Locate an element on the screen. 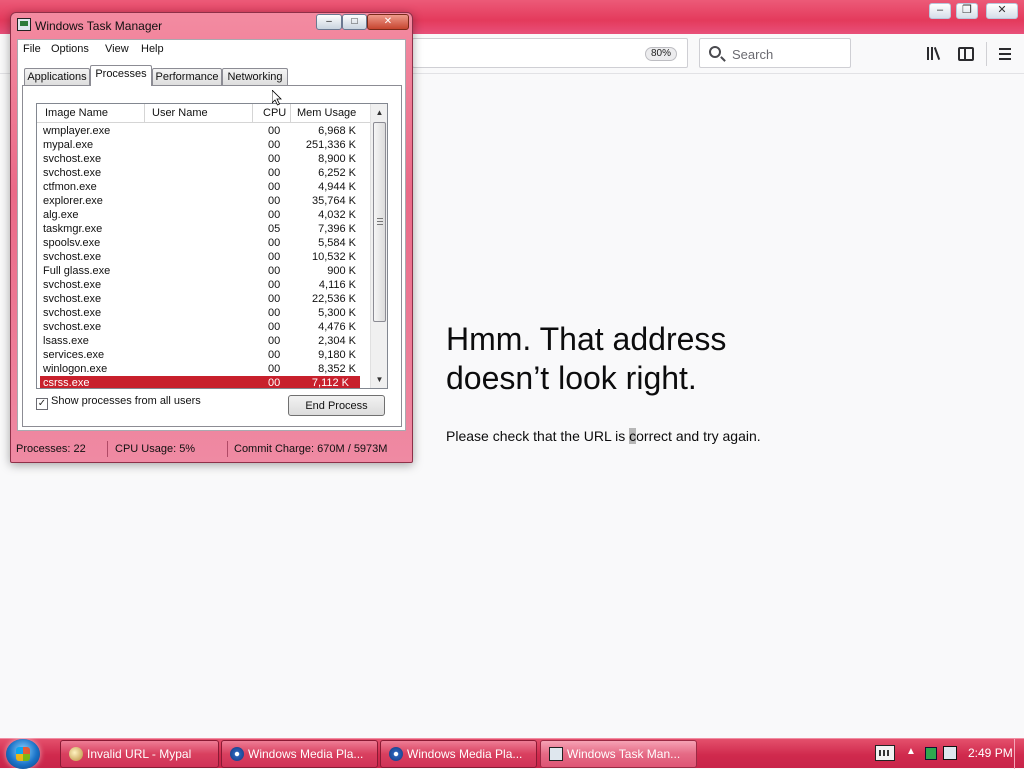  column-header-user-name: User Name is located at coordinates (180, 113).